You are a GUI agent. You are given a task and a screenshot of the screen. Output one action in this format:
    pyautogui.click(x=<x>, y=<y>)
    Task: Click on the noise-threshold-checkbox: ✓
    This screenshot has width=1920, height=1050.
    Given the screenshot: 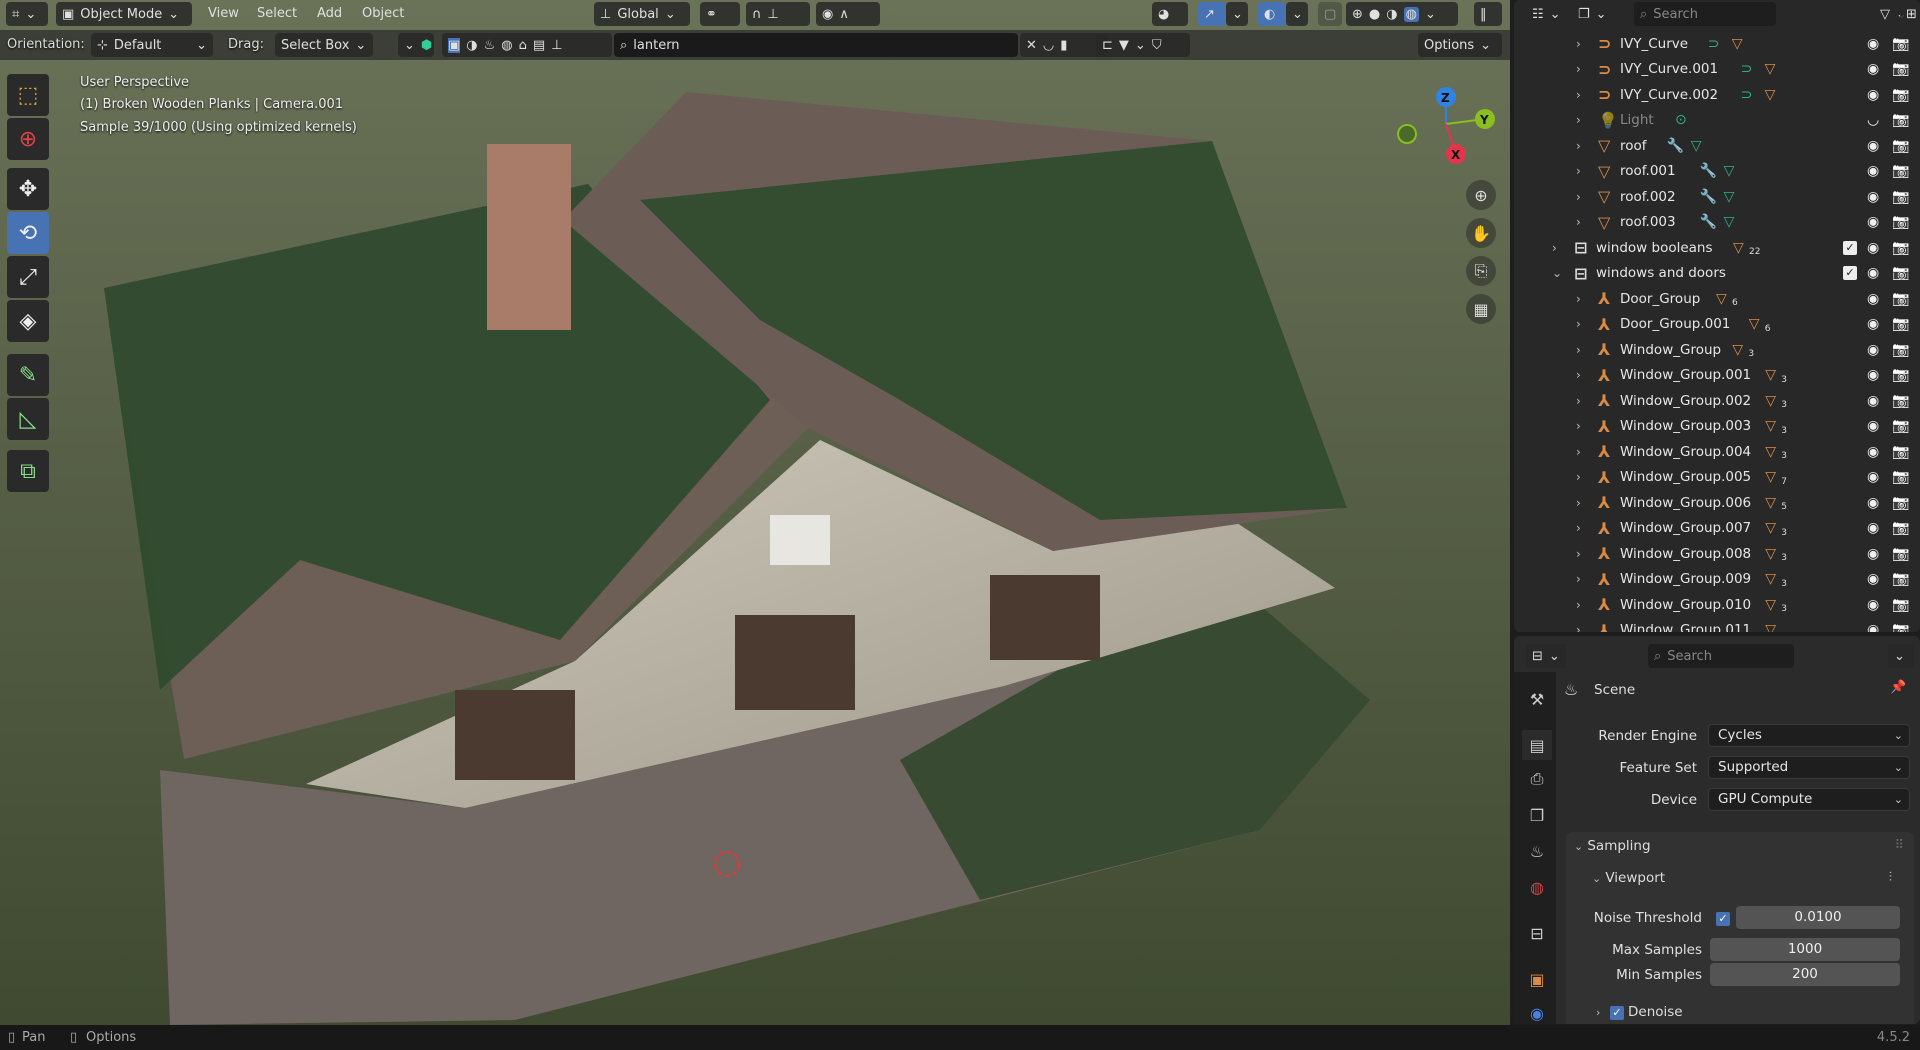 What is the action you would take?
    pyautogui.click(x=1723, y=919)
    